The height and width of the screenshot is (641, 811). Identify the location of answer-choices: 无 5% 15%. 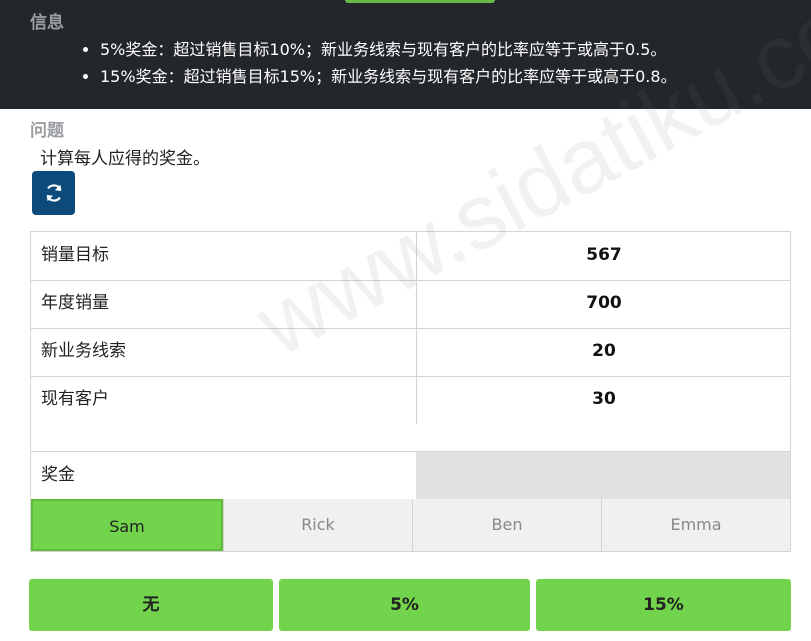
(410, 605).